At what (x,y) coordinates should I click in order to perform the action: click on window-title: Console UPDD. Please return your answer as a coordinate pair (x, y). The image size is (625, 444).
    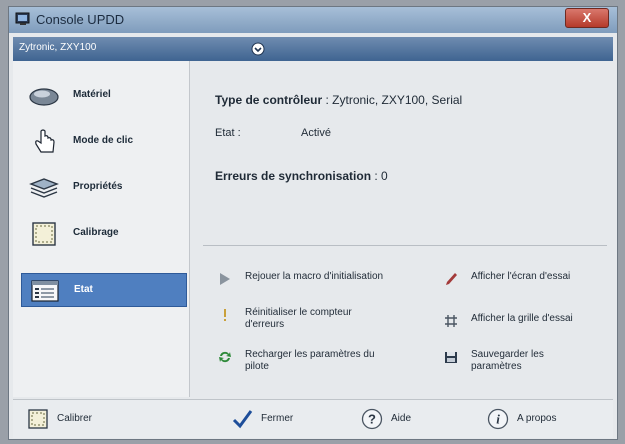
    Looking at the image, I should click on (80, 19).